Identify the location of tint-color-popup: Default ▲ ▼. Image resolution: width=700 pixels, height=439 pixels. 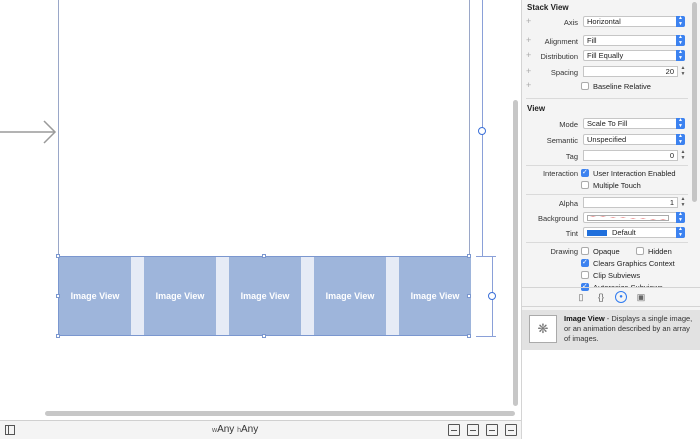
(634, 232).